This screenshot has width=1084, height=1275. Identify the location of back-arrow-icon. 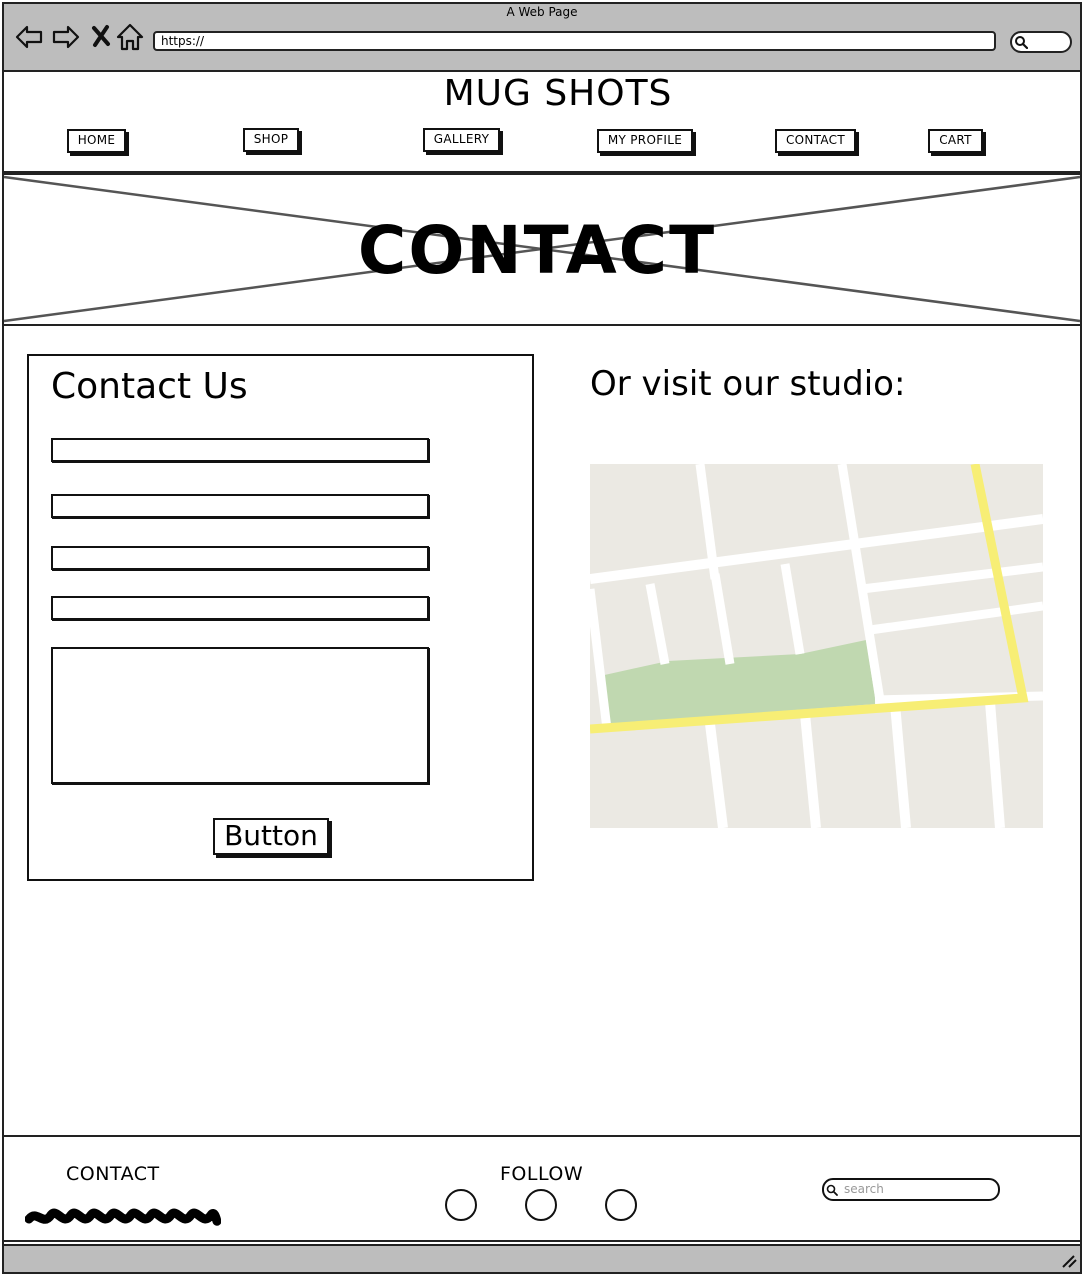
(29, 37).